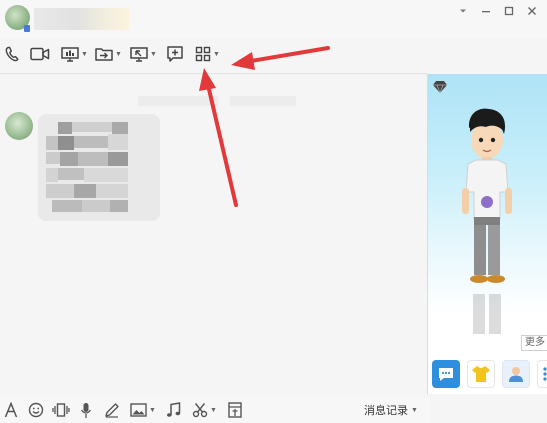 This screenshot has height=423, width=547. What do you see at coordinates (440, 87) in the screenshot?
I see `diamond-vip-icon` at bounding box center [440, 87].